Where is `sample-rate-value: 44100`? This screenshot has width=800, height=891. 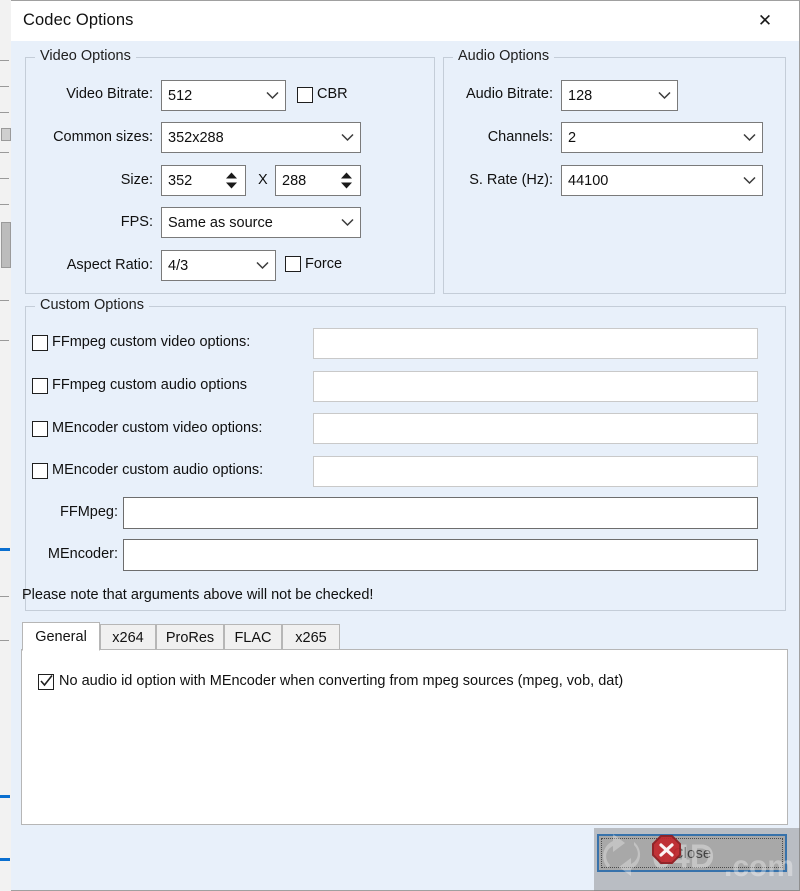
sample-rate-value: 44100 is located at coordinates (588, 180).